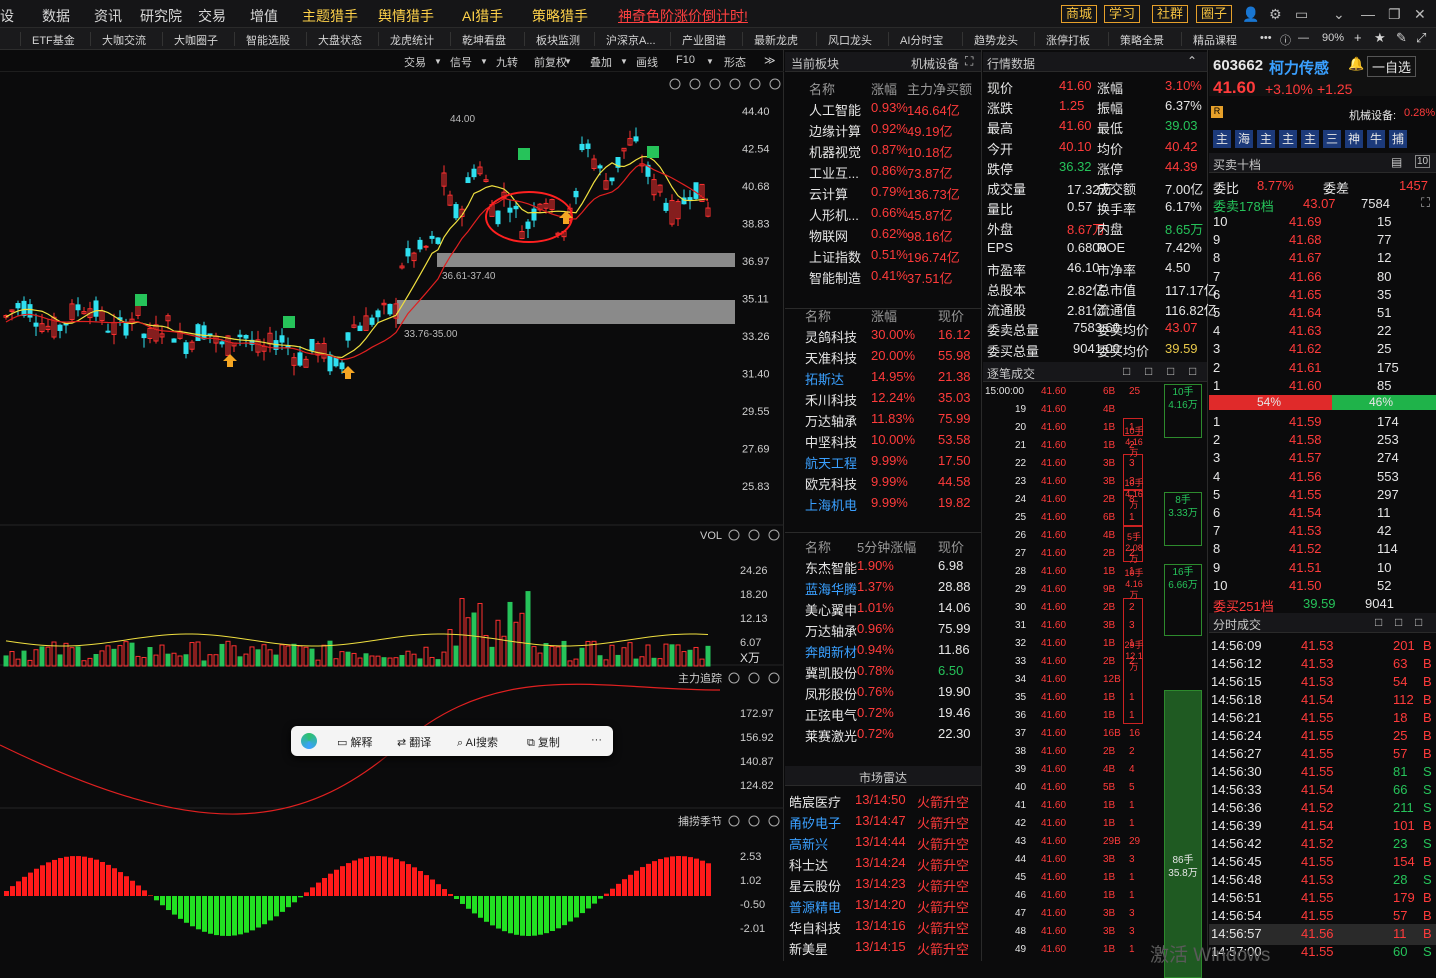 This screenshot has height=978, width=1436. Describe the element at coordinates (774, 821) in the screenshot. I see `season-close-icon` at that location.